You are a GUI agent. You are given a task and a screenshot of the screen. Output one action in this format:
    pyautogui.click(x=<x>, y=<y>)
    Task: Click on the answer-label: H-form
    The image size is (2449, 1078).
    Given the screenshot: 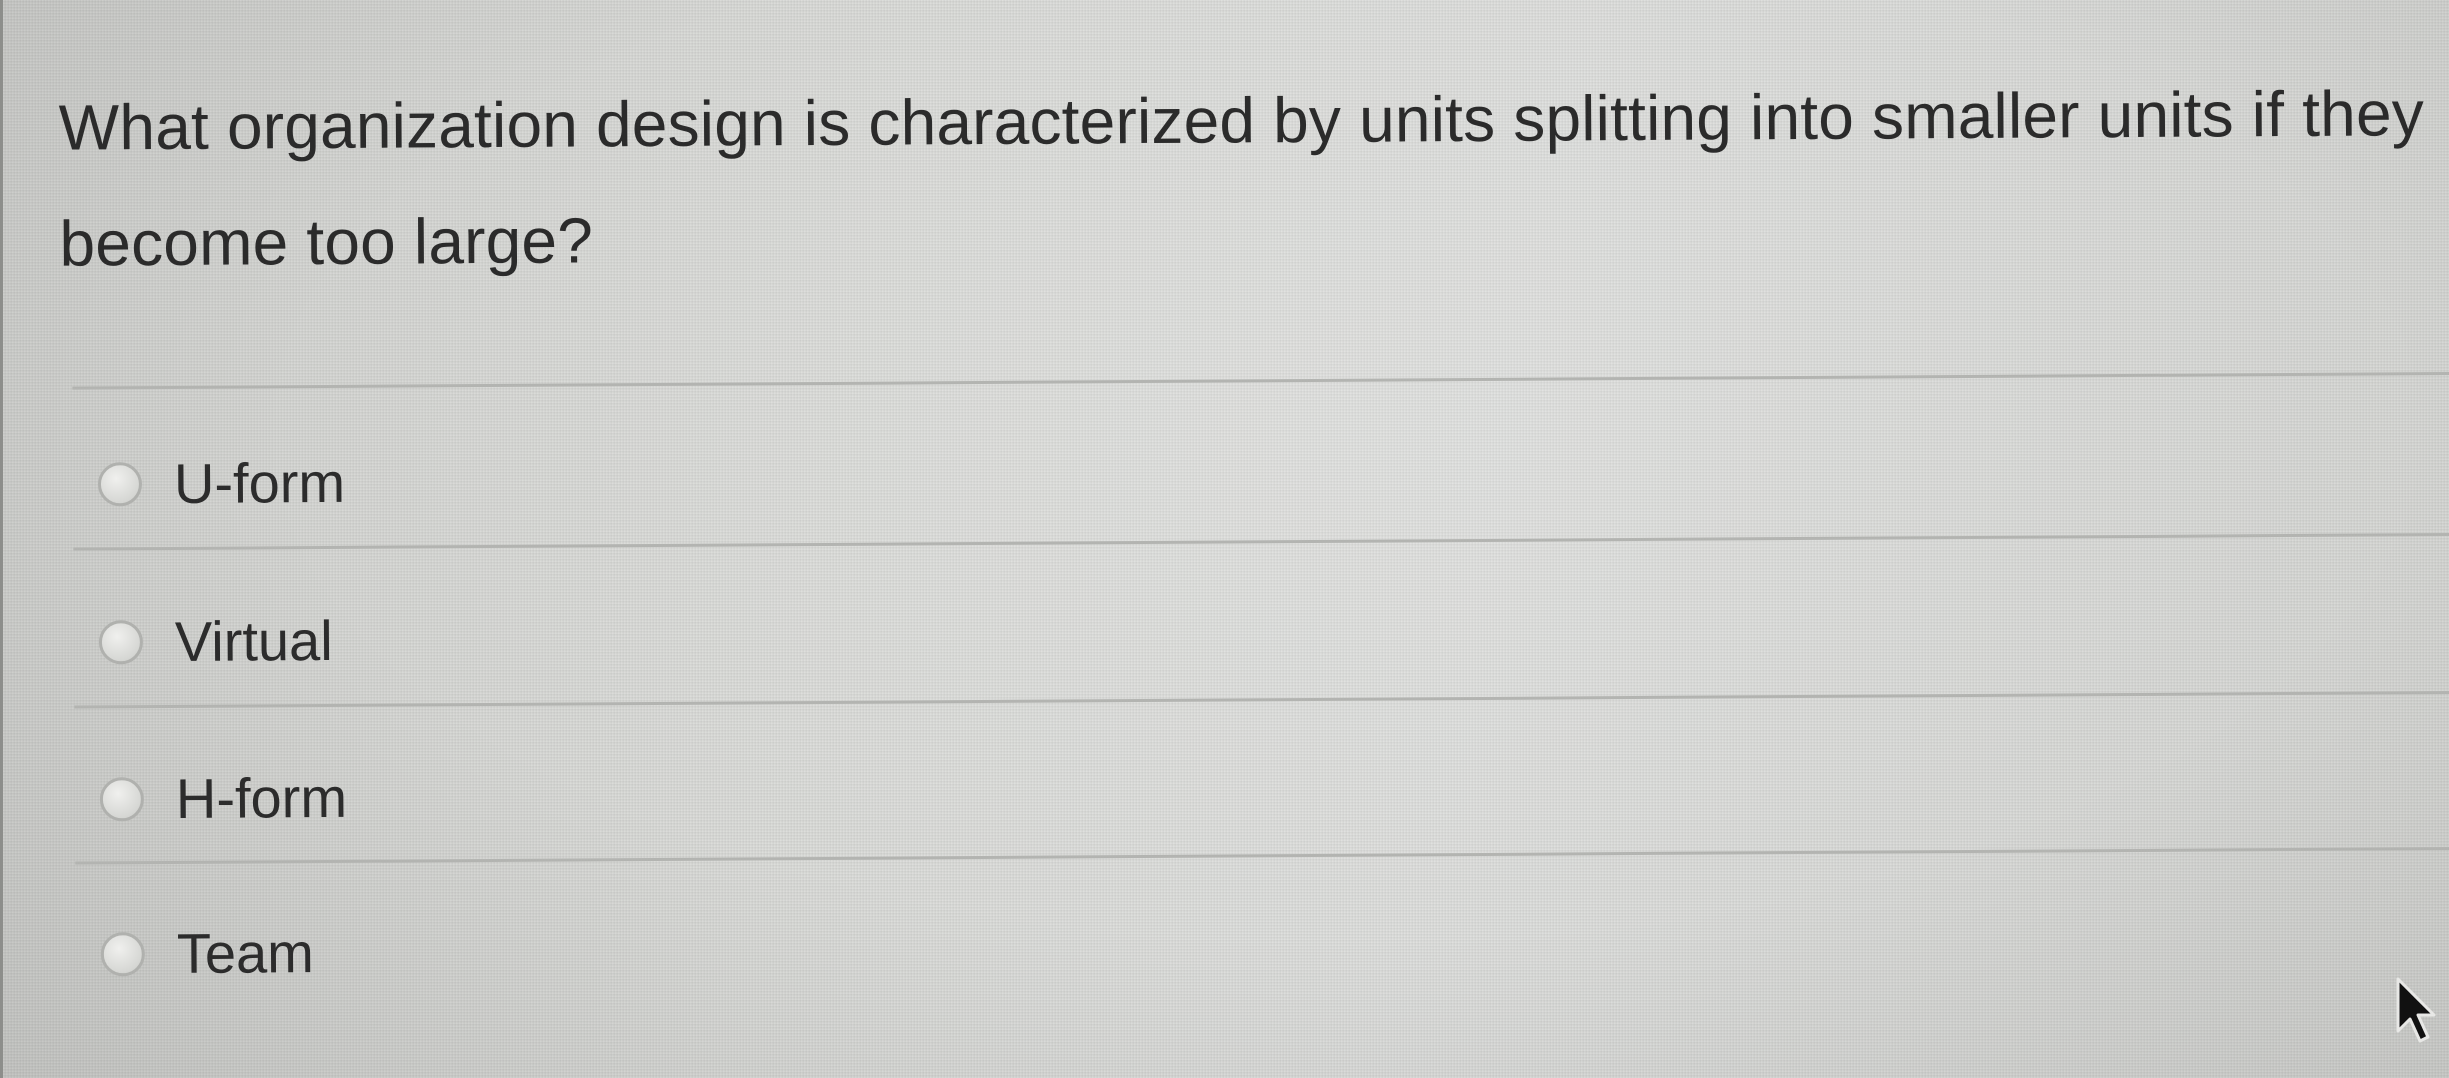 What is the action you would take?
    pyautogui.click(x=261, y=797)
    